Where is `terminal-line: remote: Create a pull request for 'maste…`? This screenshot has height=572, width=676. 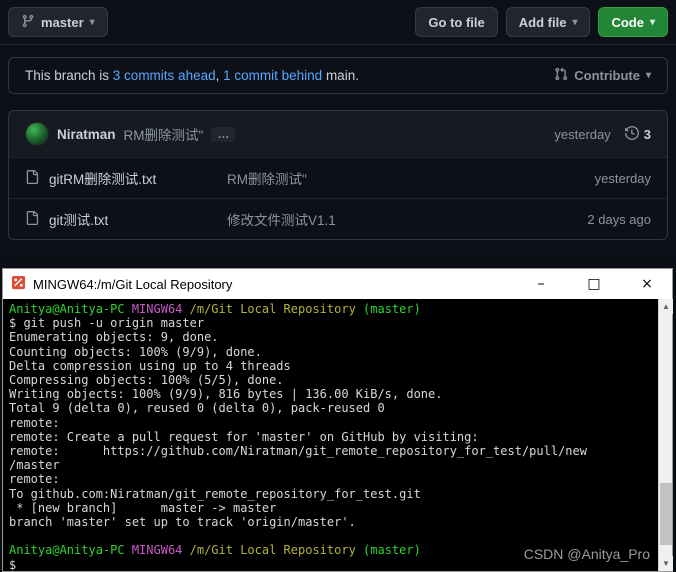
terminal-line: remote: Create a pull request for 'maste… is located at coordinates (244, 436).